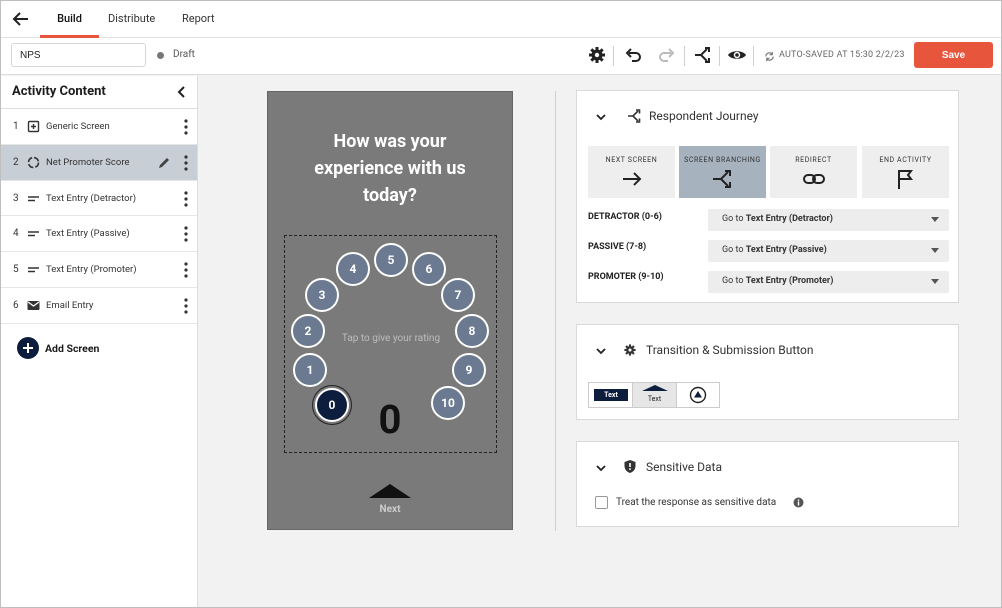 This screenshot has width=1002, height=608. What do you see at coordinates (654, 399) in the screenshot?
I see `option-label: Text` at bounding box center [654, 399].